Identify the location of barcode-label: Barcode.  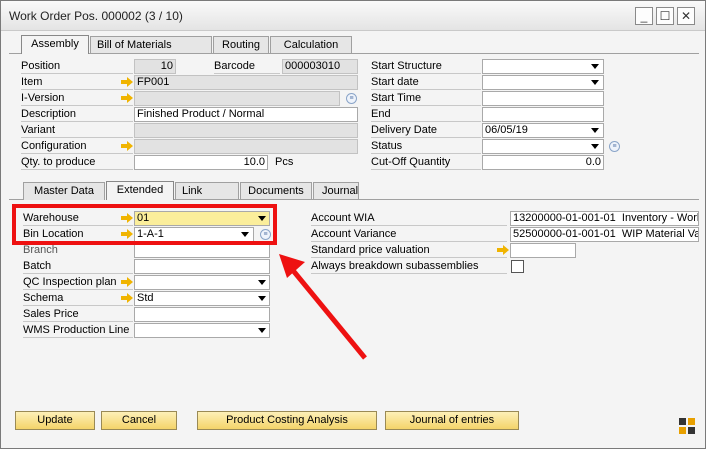
(234, 66).